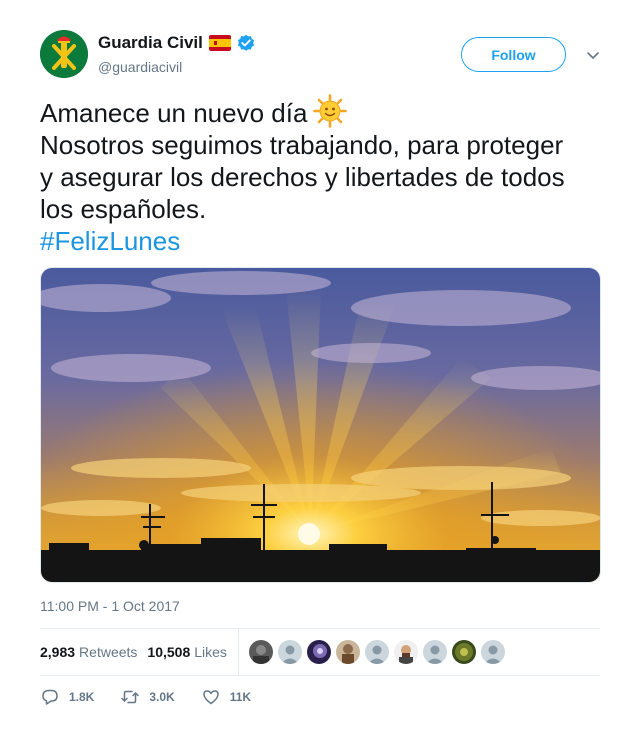 Image resolution: width=640 pixels, height=737 pixels. I want to click on tweet-timestamp: 11:00 PM - 1 Oct 2017, so click(110, 606).